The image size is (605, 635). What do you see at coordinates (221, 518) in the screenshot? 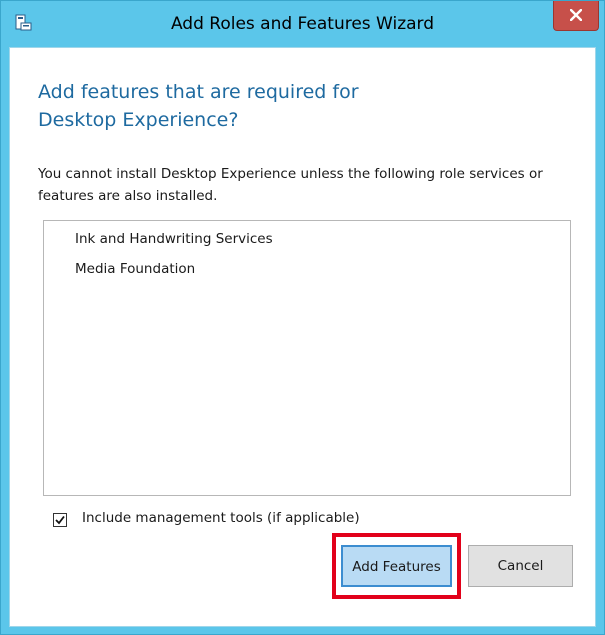
I see `include-management-tools-label: Include management tools (if applicable)` at bounding box center [221, 518].